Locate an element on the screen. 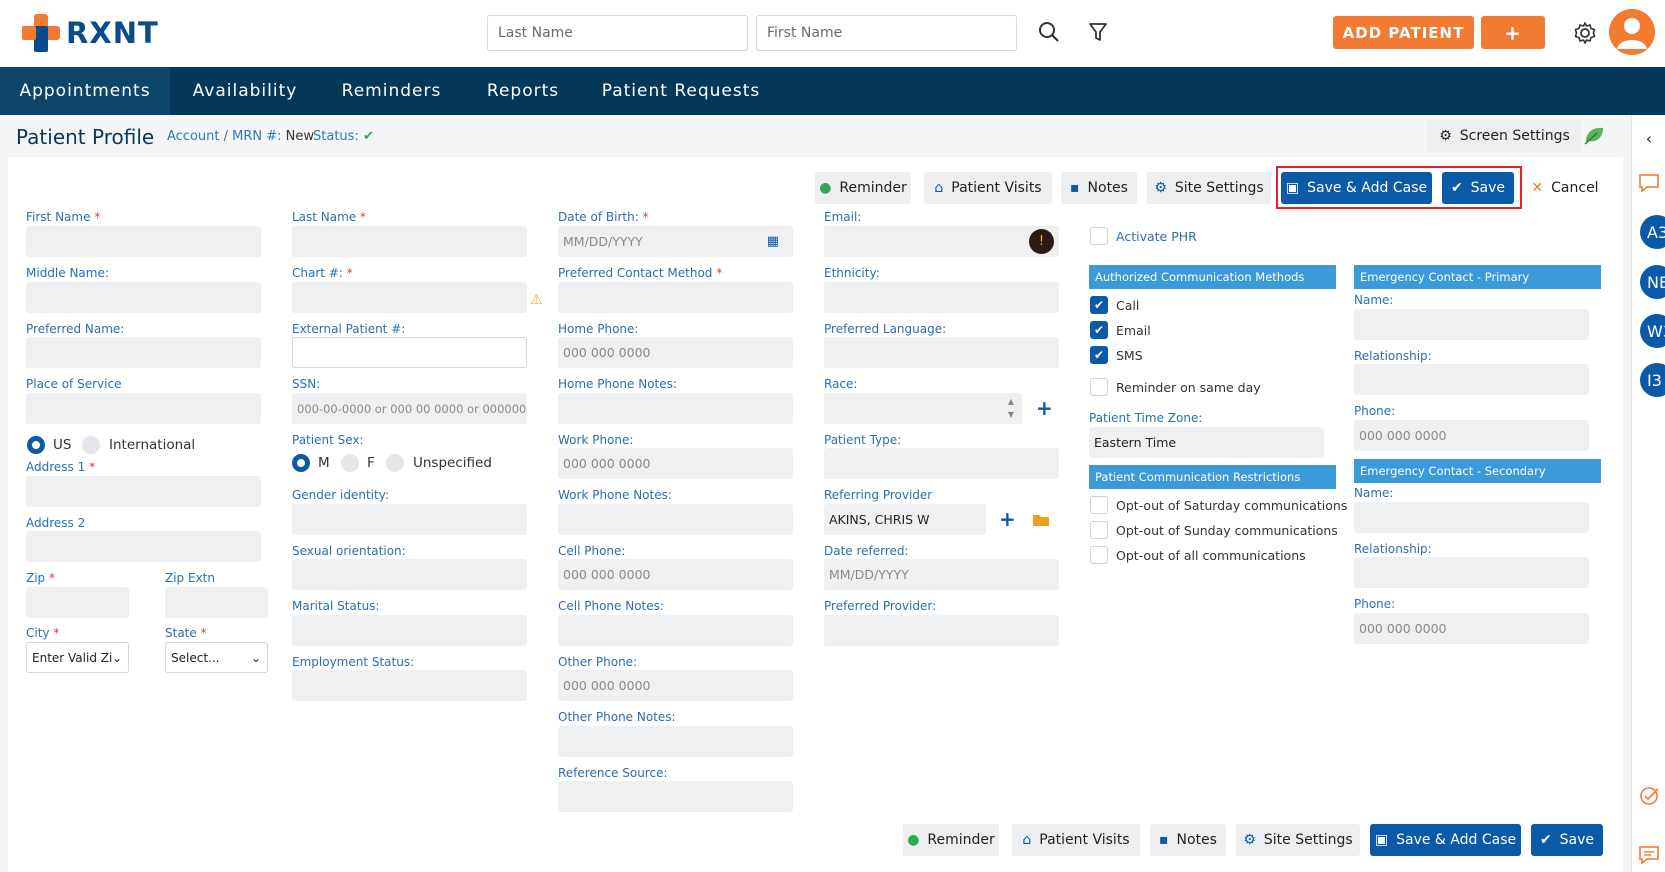 The width and height of the screenshot is (1665, 872). other-phone-input: 000 000 0000 is located at coordinates (675, 685).